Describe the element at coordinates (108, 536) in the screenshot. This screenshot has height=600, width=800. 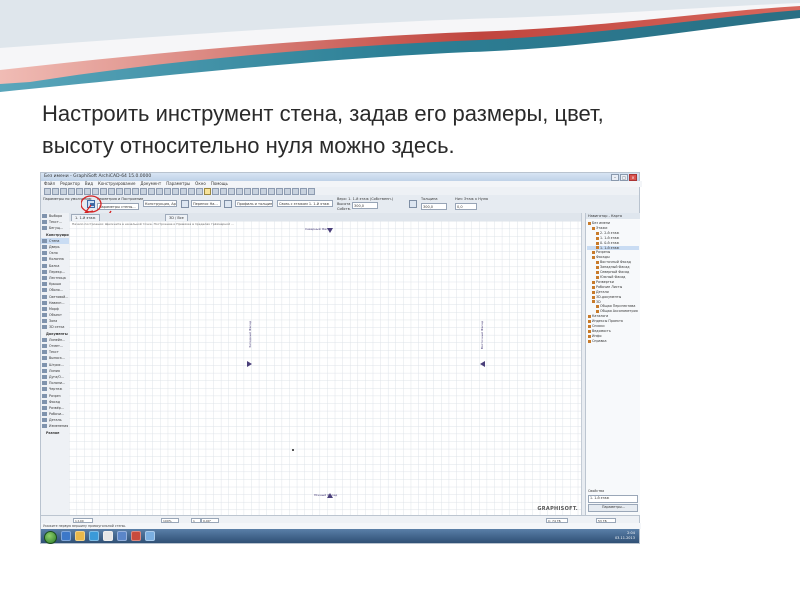
I see `chrome-icon` at that location.